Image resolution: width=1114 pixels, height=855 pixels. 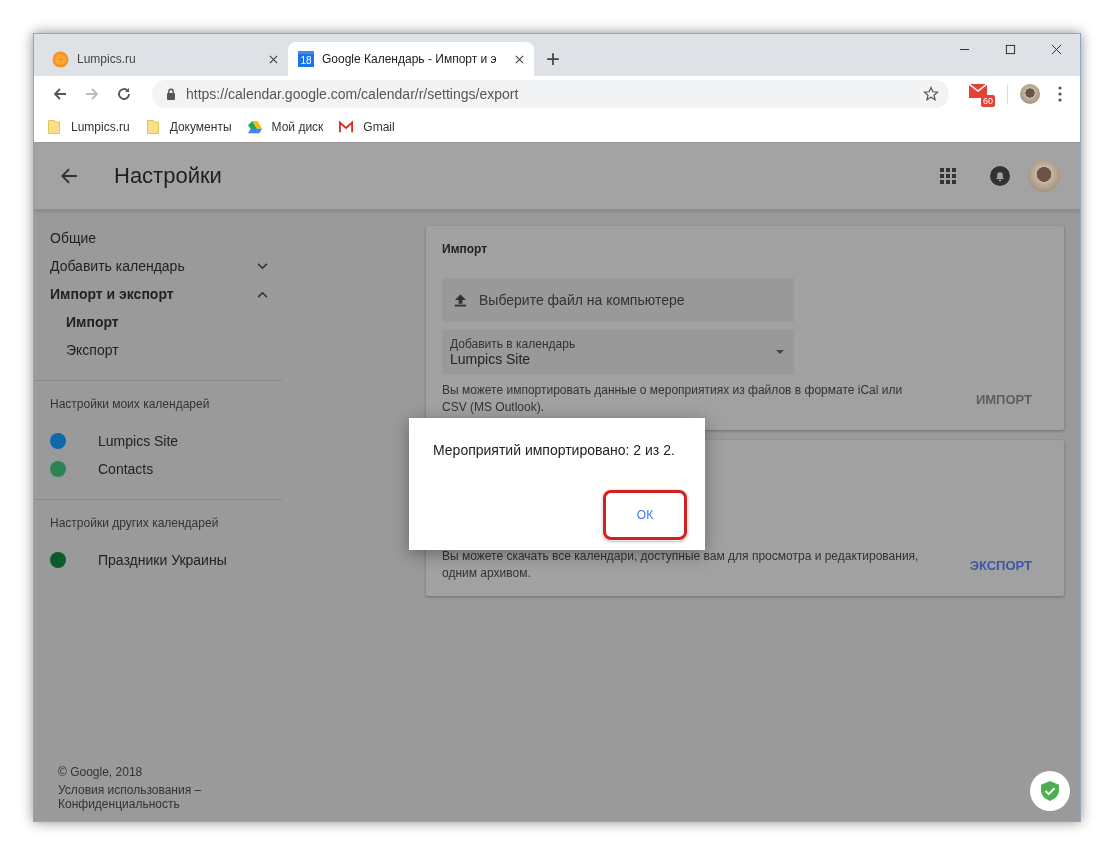 I want to click on sidebar-subitem: Экспорт, so click(x=158, y=350).